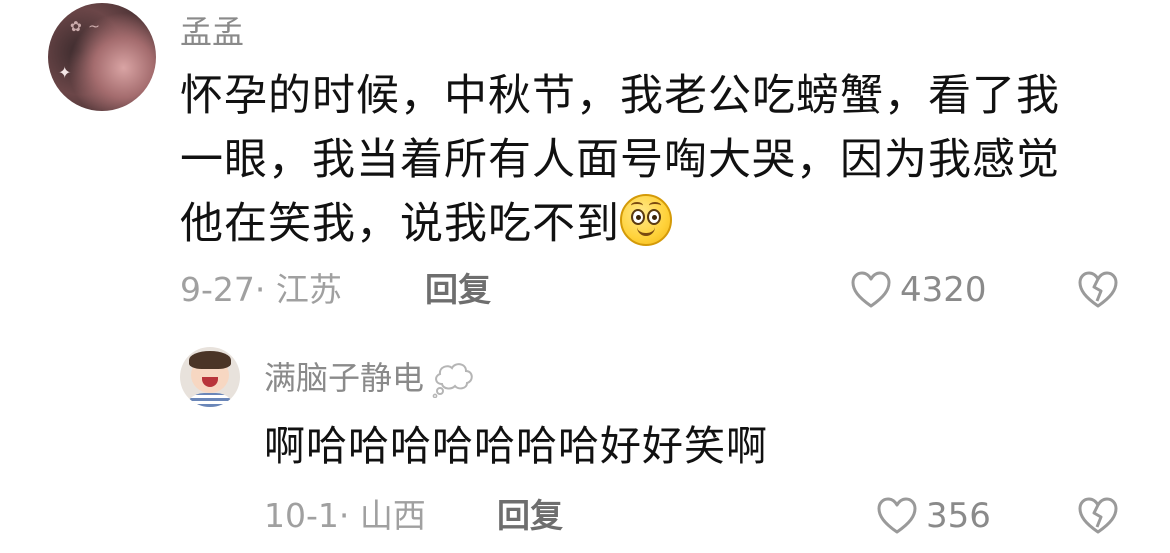  What do you see at coordinates (345, 515) in the screenshot?
I see `reply-meta: 10-1· 山西` at bounding box center [345, 515].